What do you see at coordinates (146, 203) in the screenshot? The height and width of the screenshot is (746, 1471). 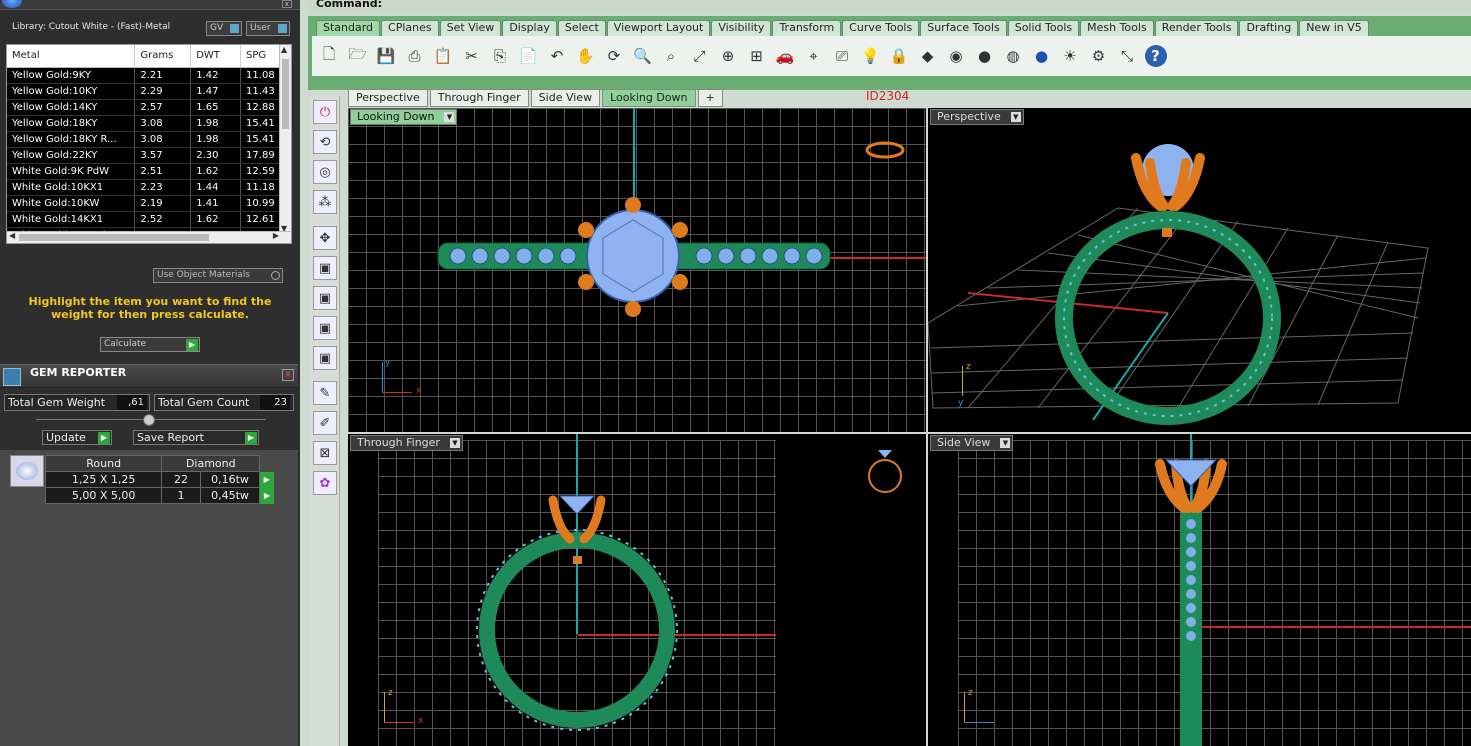 I see `table-row: White Gold:10KW 2.19 1.41 10.99` at bounding box center [146, 203].